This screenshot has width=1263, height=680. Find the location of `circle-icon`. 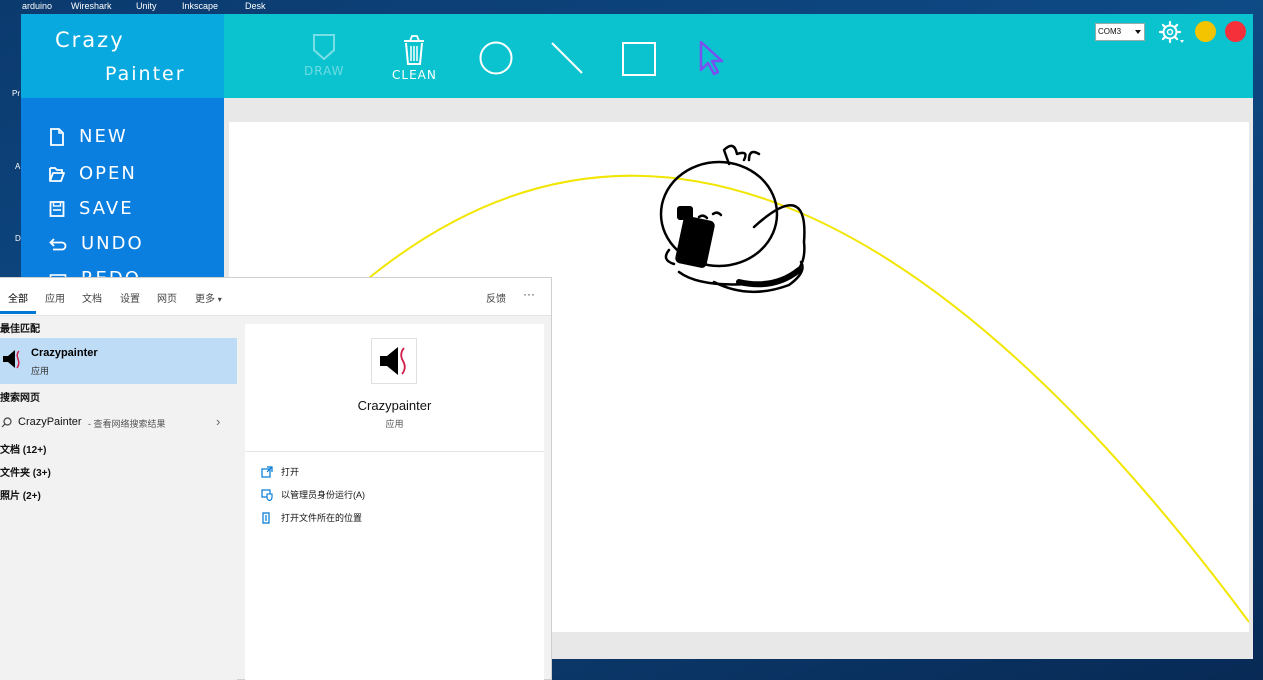

circle-icon is located at coordinates (496, 58).